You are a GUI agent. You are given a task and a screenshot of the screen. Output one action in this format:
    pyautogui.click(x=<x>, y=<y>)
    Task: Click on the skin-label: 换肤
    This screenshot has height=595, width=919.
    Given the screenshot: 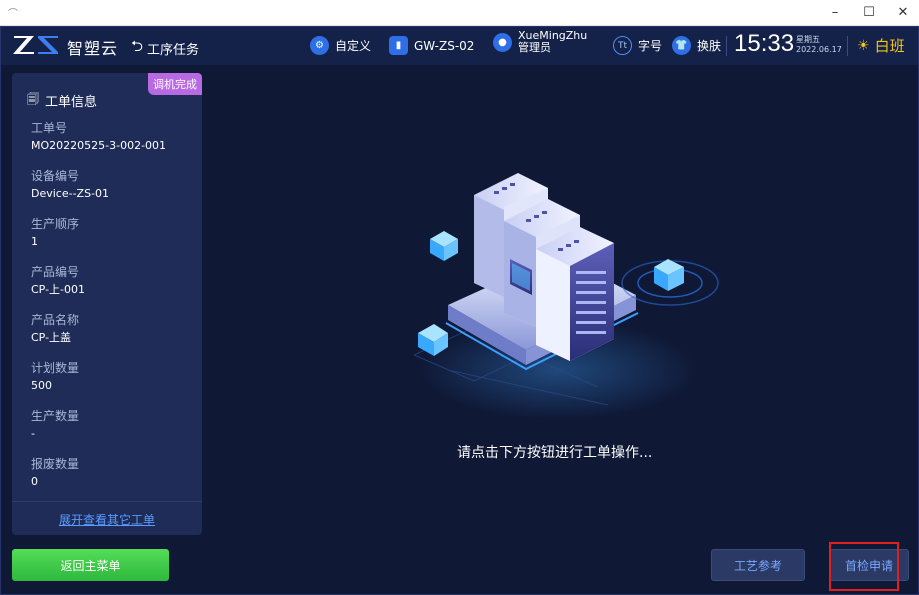 What is the action you would take?
    pyautogui.click(x=709, y=46)
    